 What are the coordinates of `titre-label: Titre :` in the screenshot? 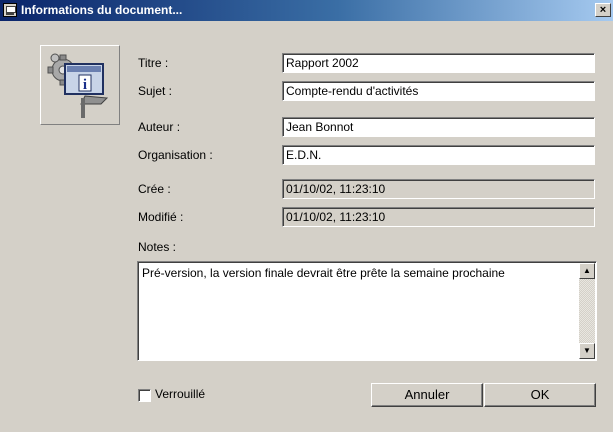 It's located at (153, 63).